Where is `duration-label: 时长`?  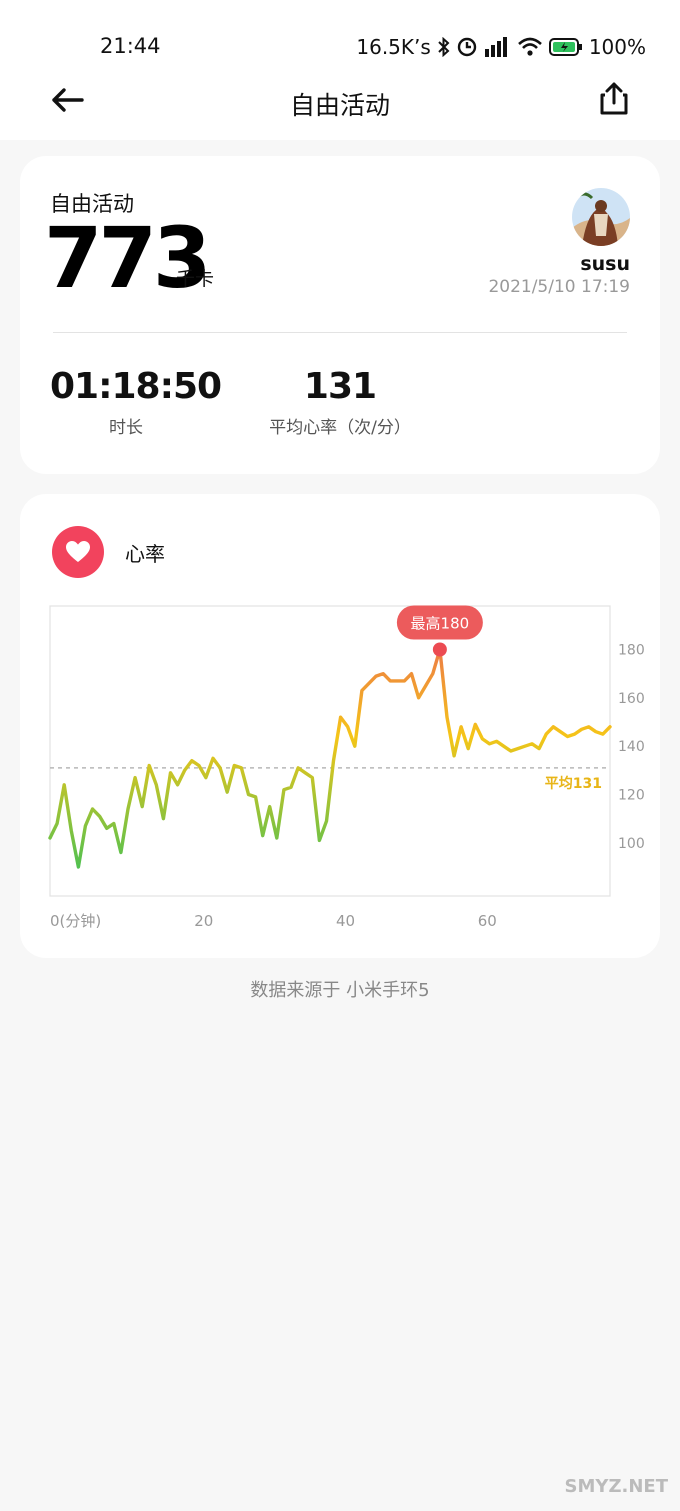
duration-label: 时长 is located at coordinates (126, 428).